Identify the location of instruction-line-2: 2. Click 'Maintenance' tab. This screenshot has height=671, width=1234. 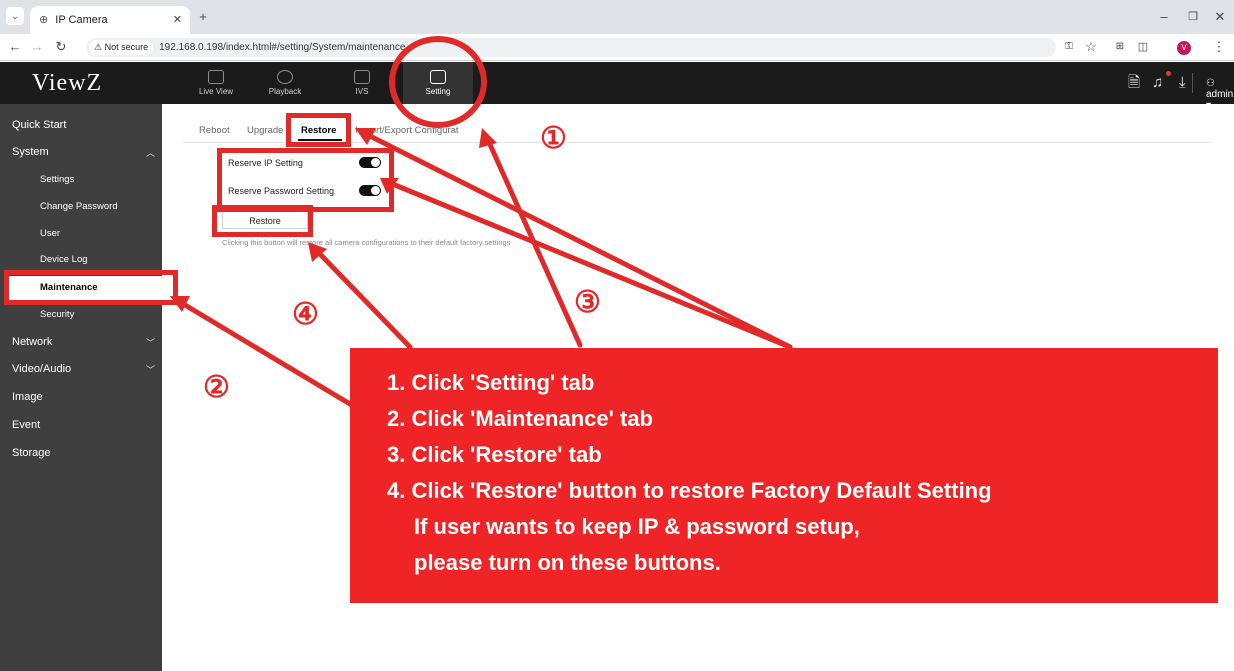
(520, 418).